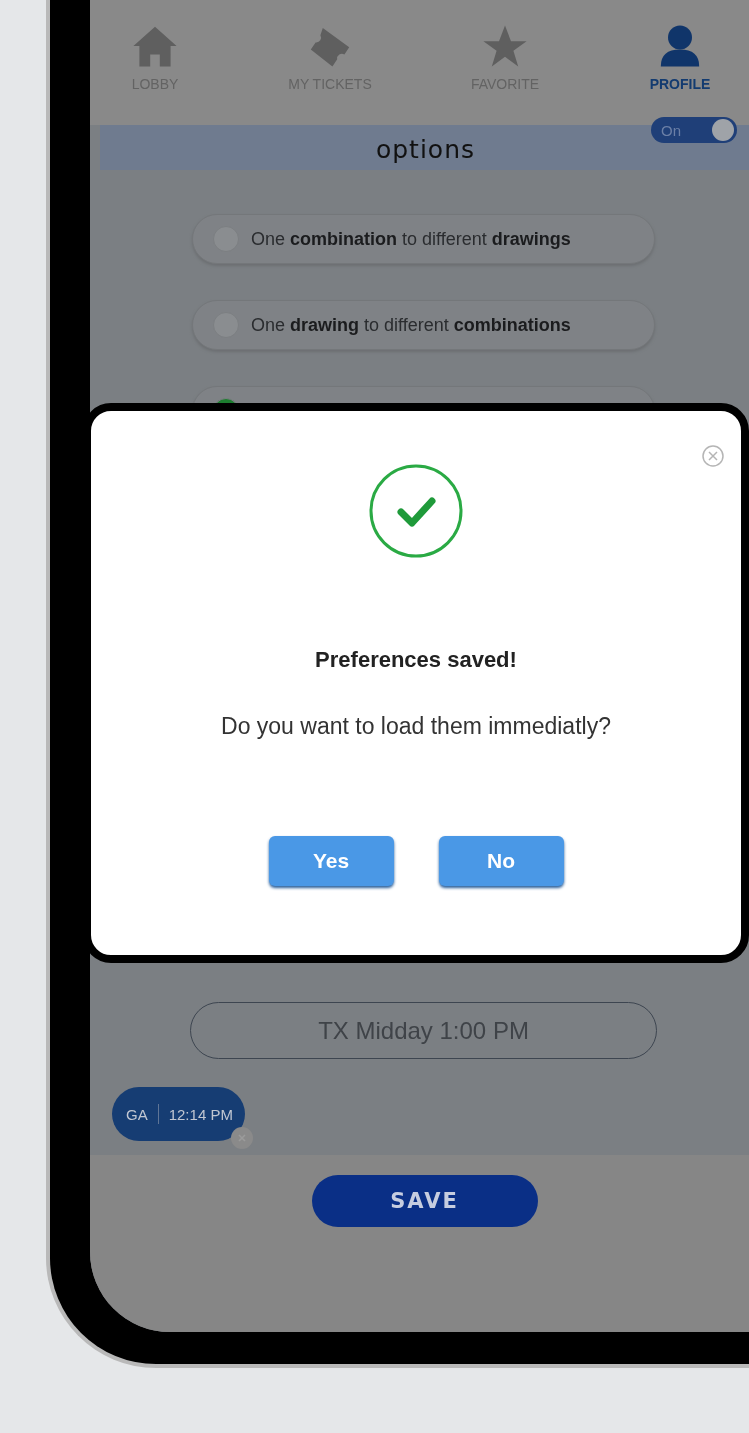 Image resolution: width=749 pixels, height=1433 pixels. What do you see at coordinates (423, 1030) in the screenshot?
I see `draw-field: TX Midday 1:00 PM` at bounding box center [423, 1030].